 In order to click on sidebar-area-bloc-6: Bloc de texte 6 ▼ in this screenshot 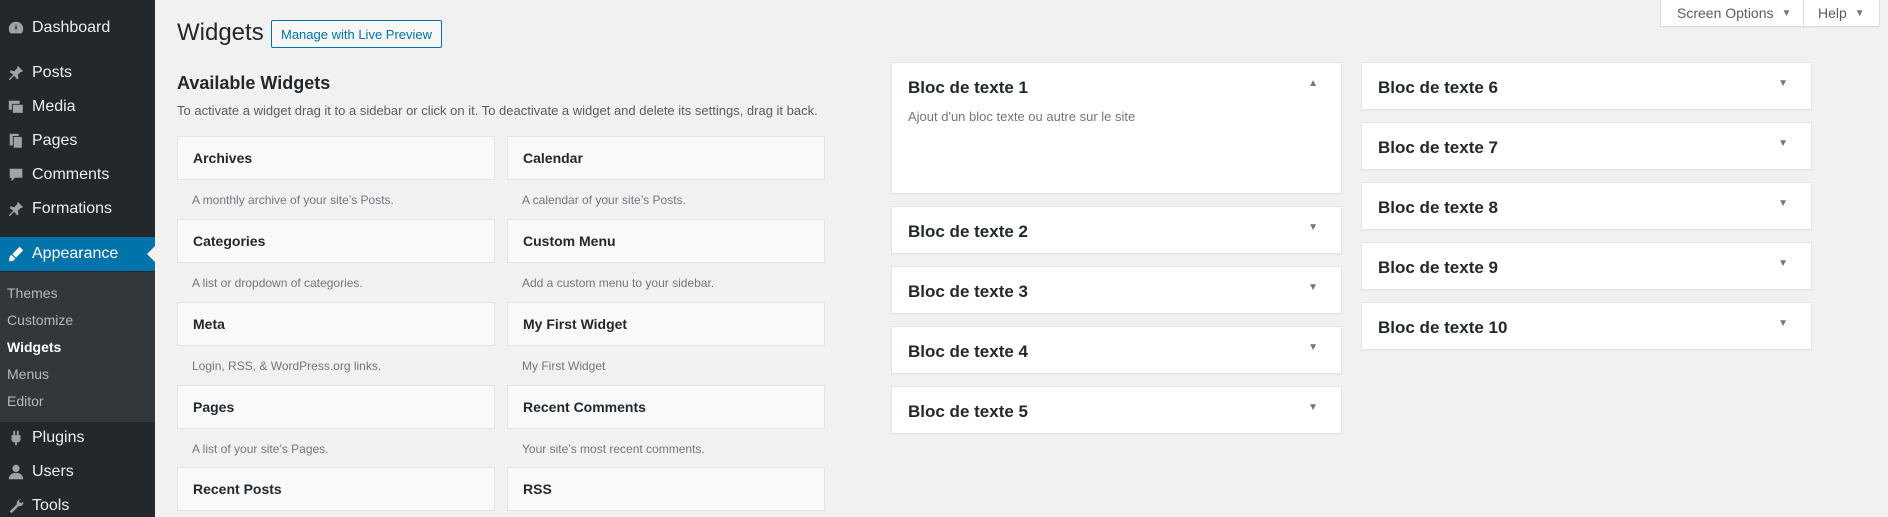, I will do `click(1586, 86)`.